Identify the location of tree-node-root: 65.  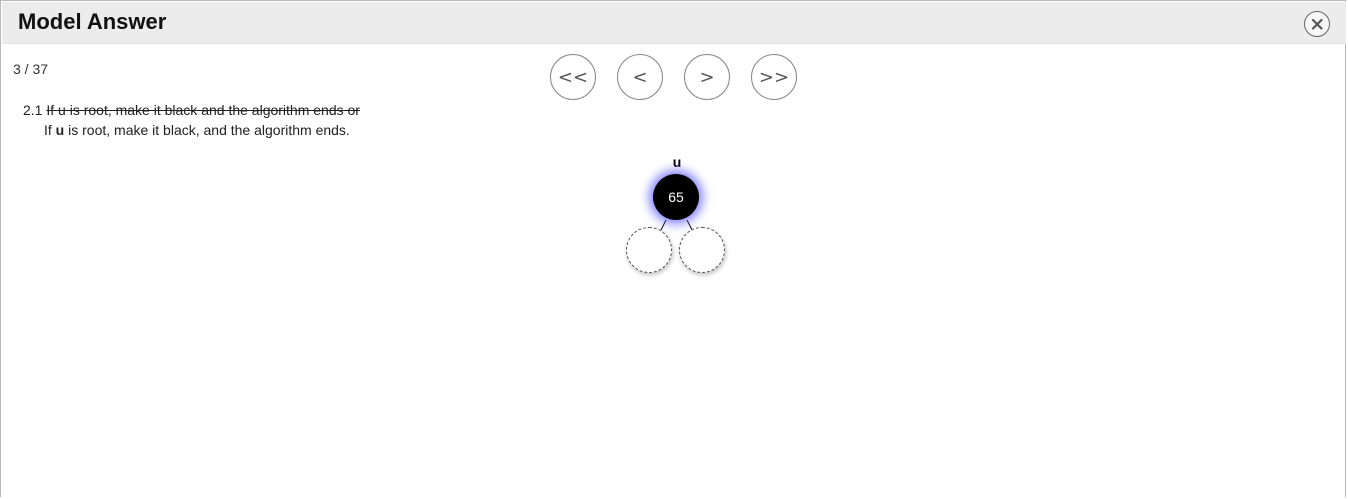
(676, 197).